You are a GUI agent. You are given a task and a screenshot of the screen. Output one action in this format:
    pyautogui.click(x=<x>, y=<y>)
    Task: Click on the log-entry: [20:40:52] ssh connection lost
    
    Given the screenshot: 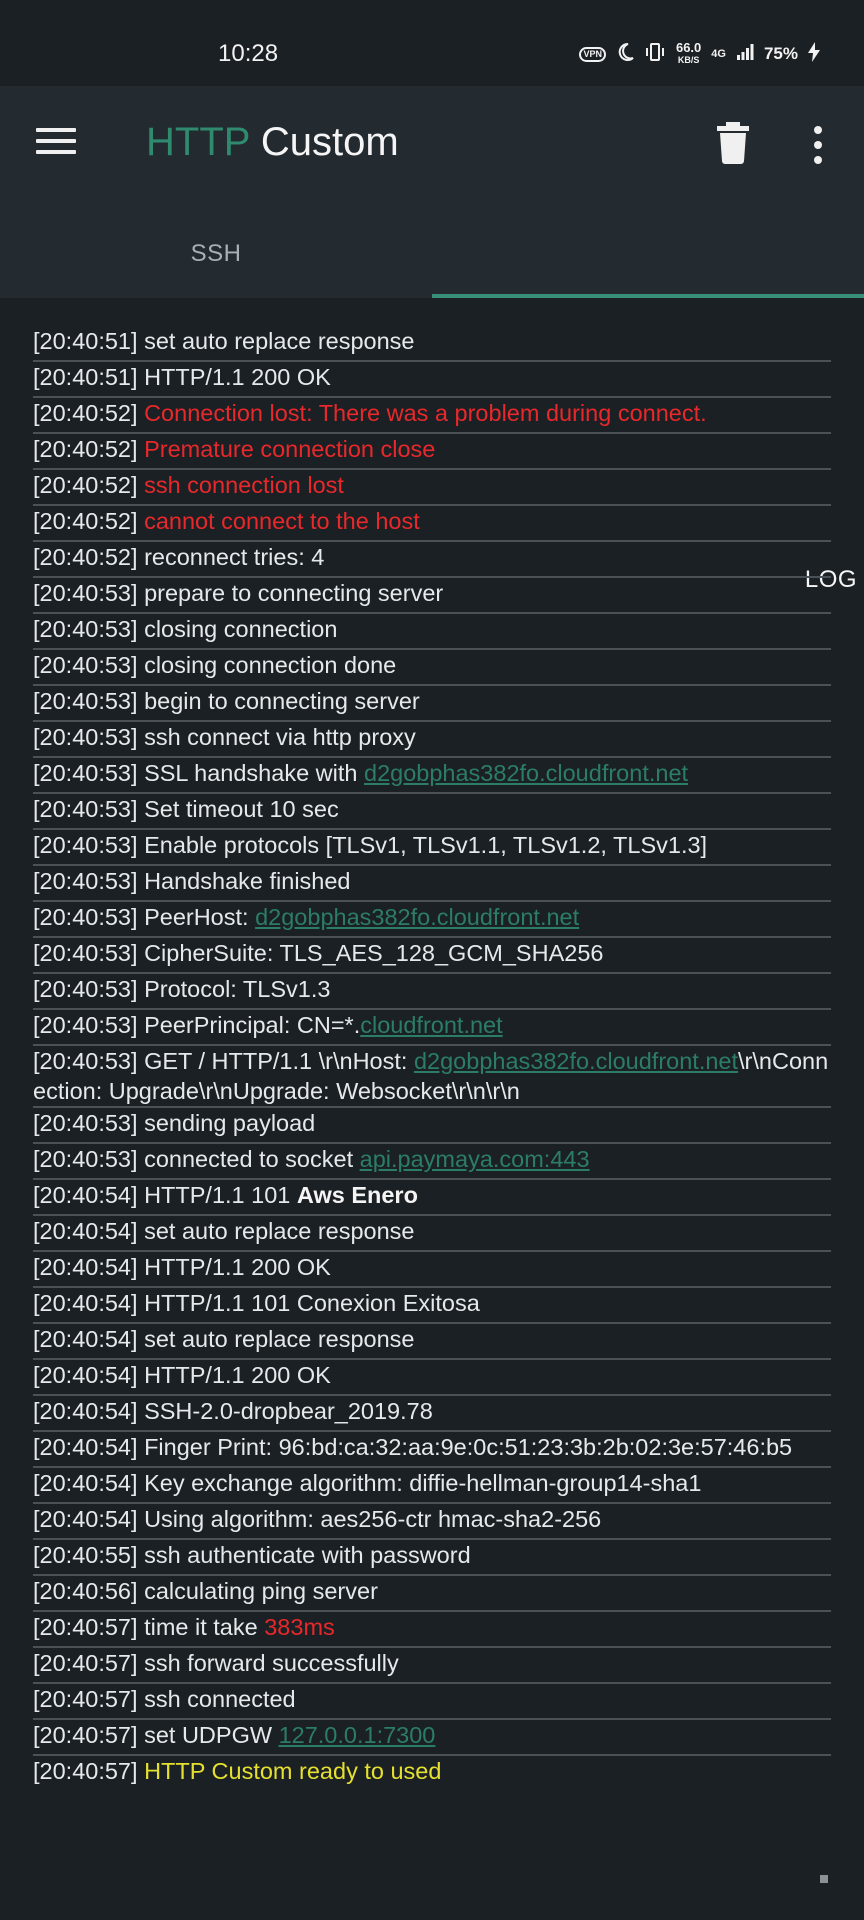 What is the action you would take?
    pyautogui.click(x=432, y=488)
    